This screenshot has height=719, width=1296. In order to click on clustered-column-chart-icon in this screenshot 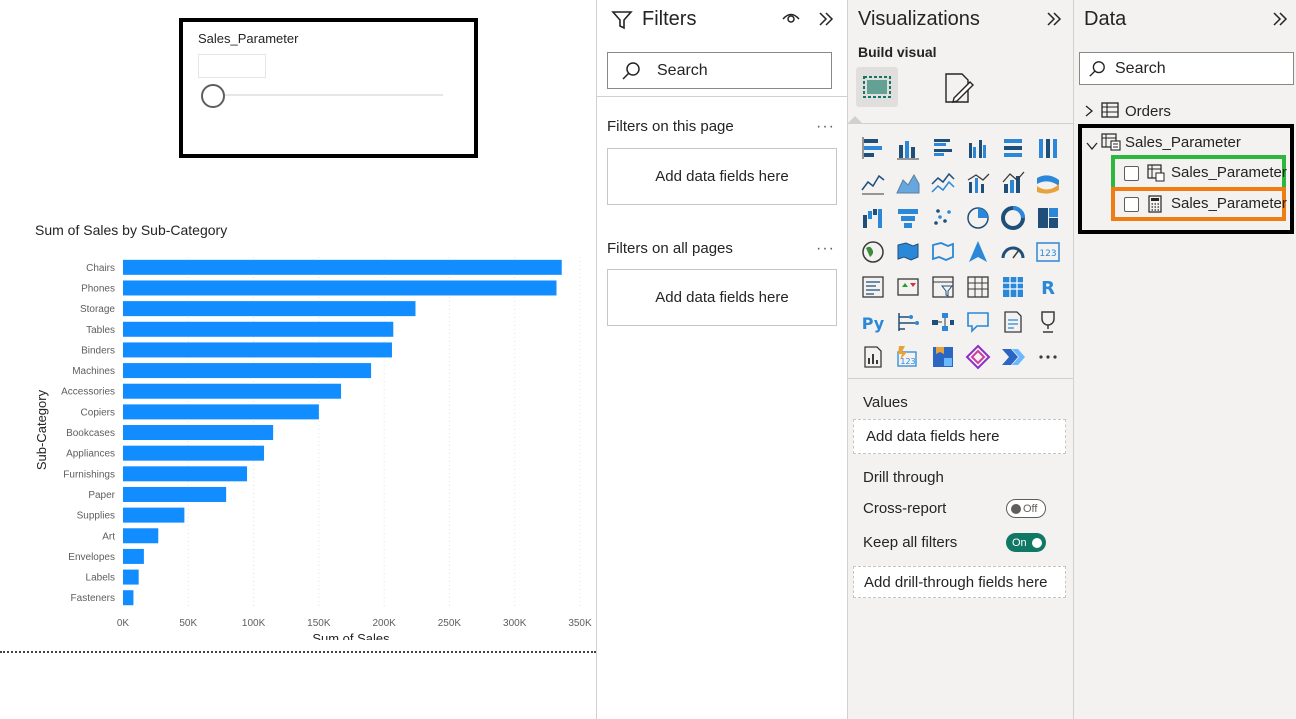, I will do `click(978, 148)`.